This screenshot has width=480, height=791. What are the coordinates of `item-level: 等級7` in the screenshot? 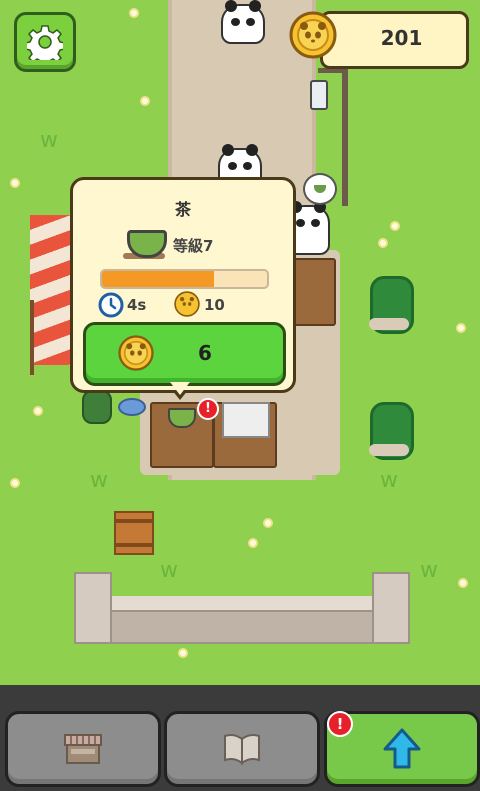 It's located at (193, 246).